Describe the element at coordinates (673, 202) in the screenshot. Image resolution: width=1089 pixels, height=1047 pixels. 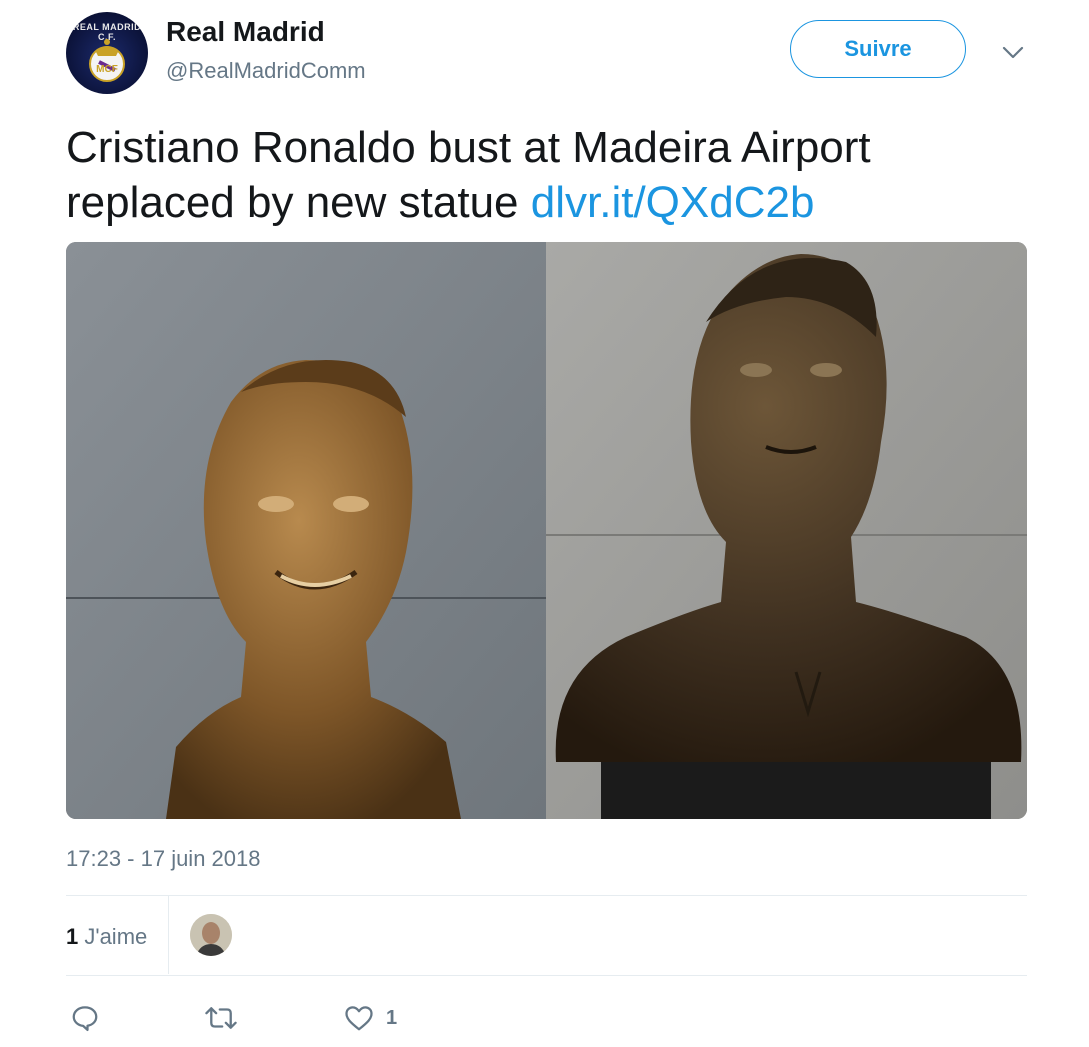
I see `tweet-link: dlvr.it/QXdC2b` at that location.